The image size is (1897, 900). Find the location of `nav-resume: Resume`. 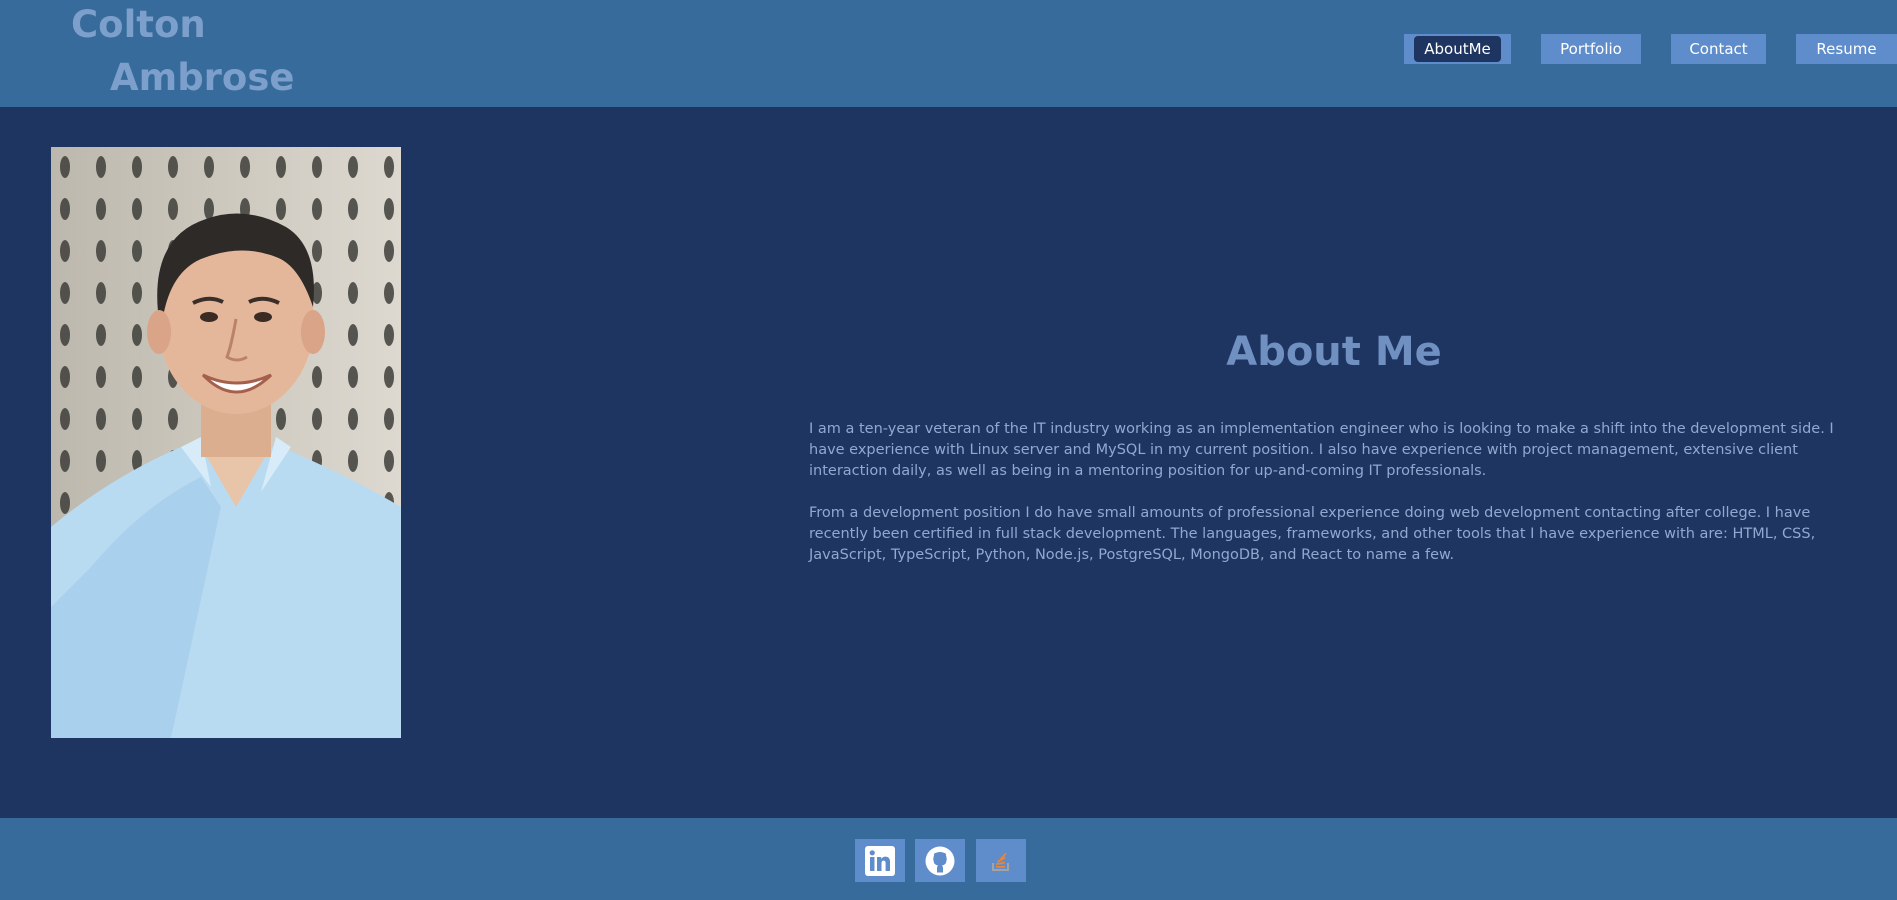

nav-resume: Resume is located at coordinates (1846, 49).